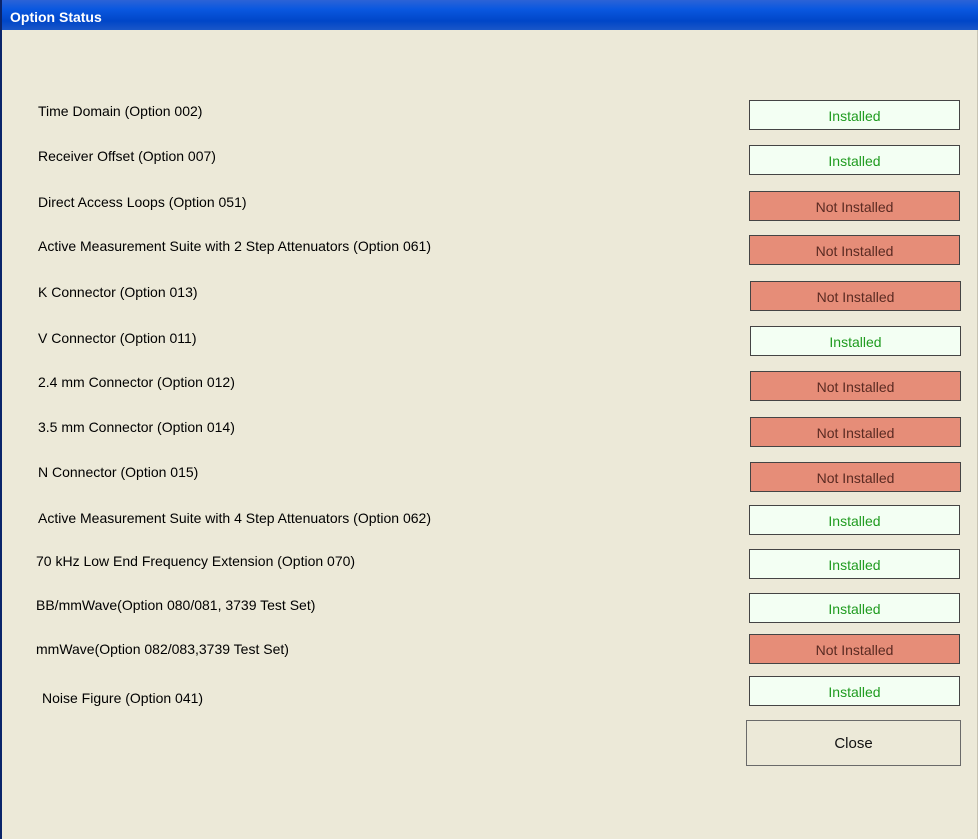 The width and height of the screenshot is (978, 839). What do you see at coordinates (117, 338) in the screenshot?
I see `option-label: V Connector (Option 011)` at bounding box center [117, 338].